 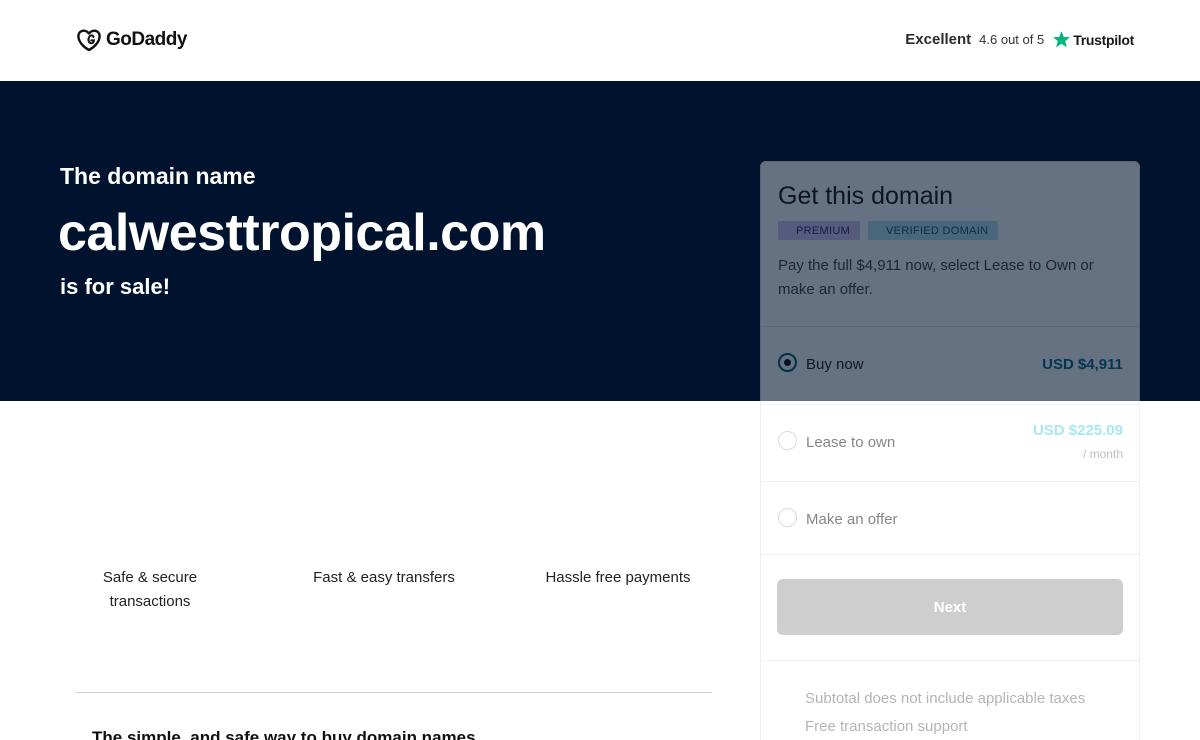 I want to click on feature-fast-transfers: Fast & easy transfers, so click(x=384, y=590).